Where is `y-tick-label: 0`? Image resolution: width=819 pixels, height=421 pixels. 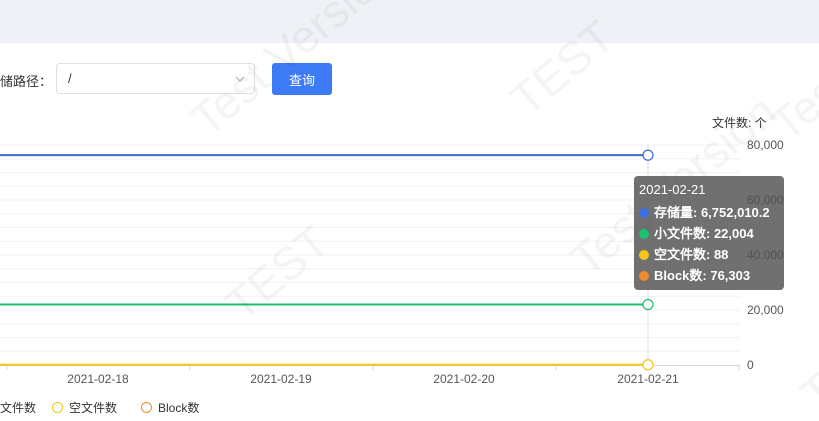 y-tick-label: 0 is located at coordinates (750, 365).